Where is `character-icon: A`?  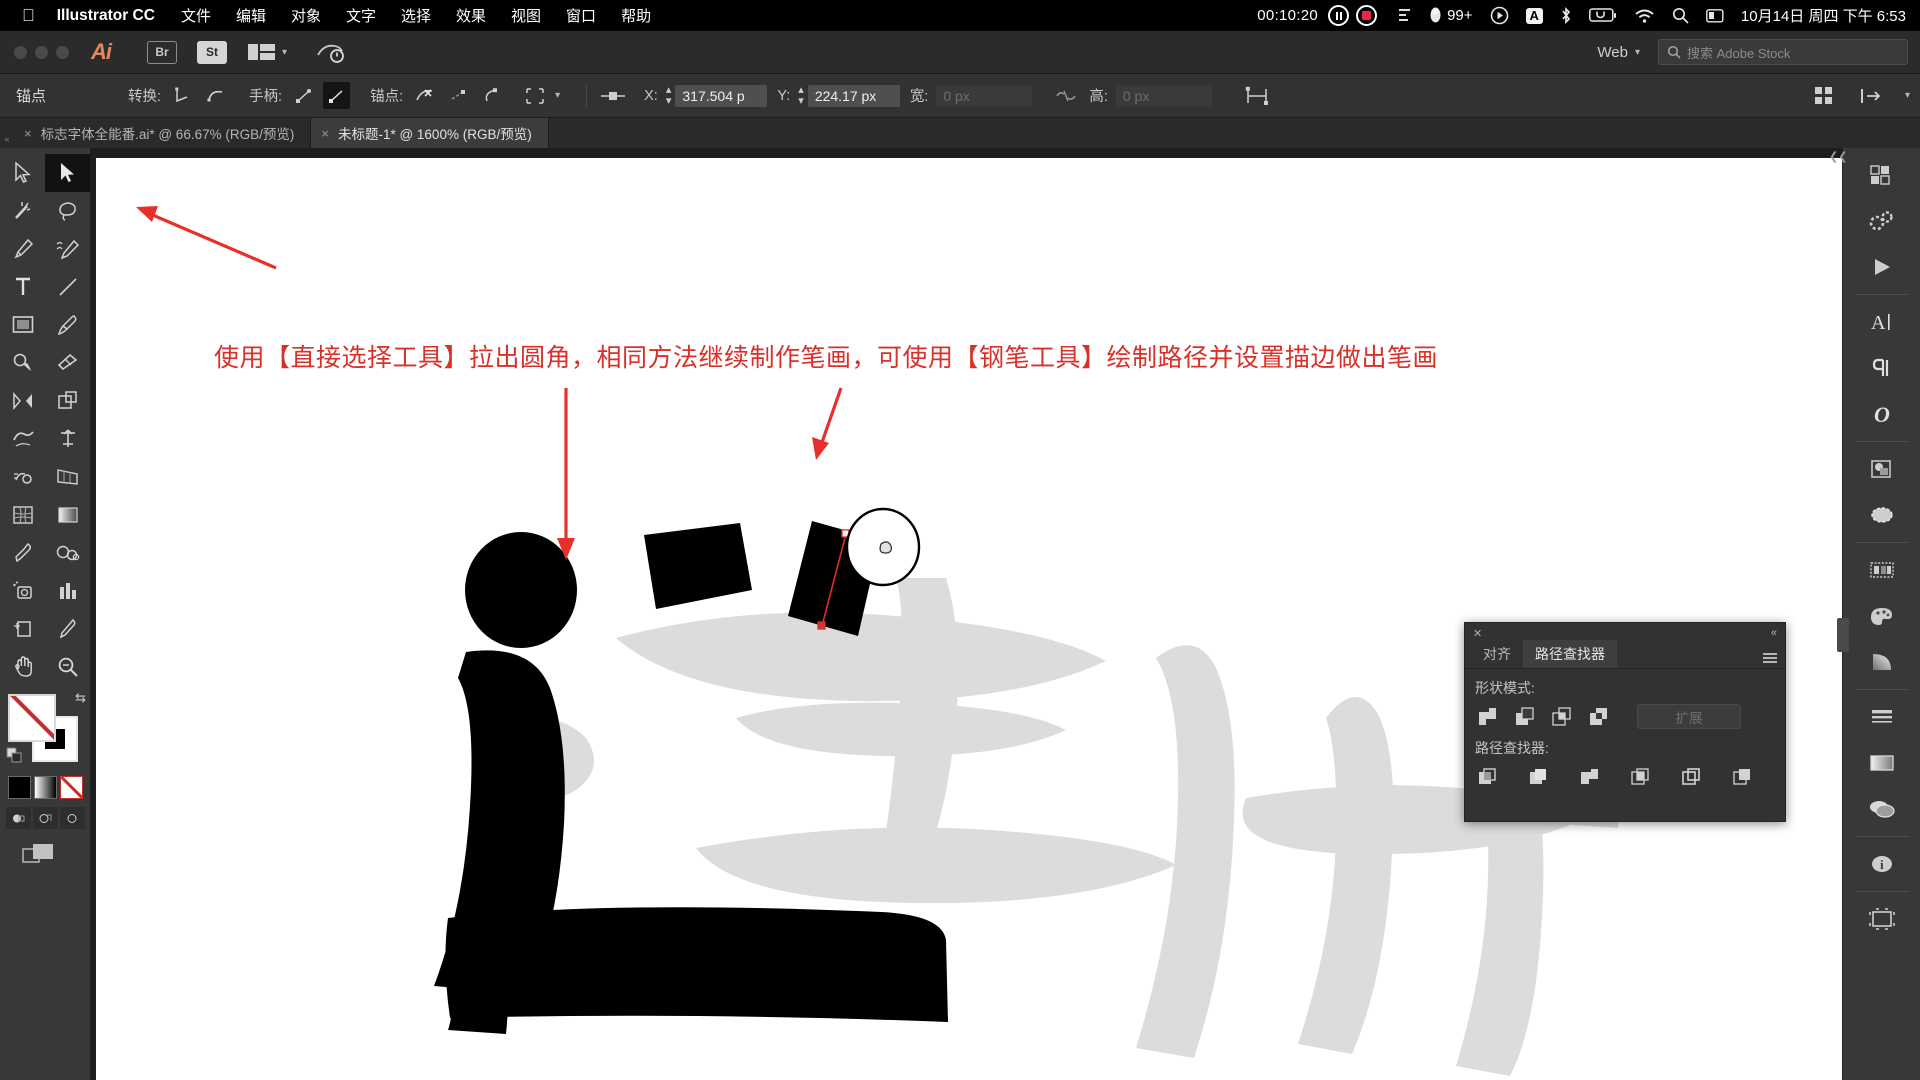
character-icon: A is located at coordinates (1882, 322).